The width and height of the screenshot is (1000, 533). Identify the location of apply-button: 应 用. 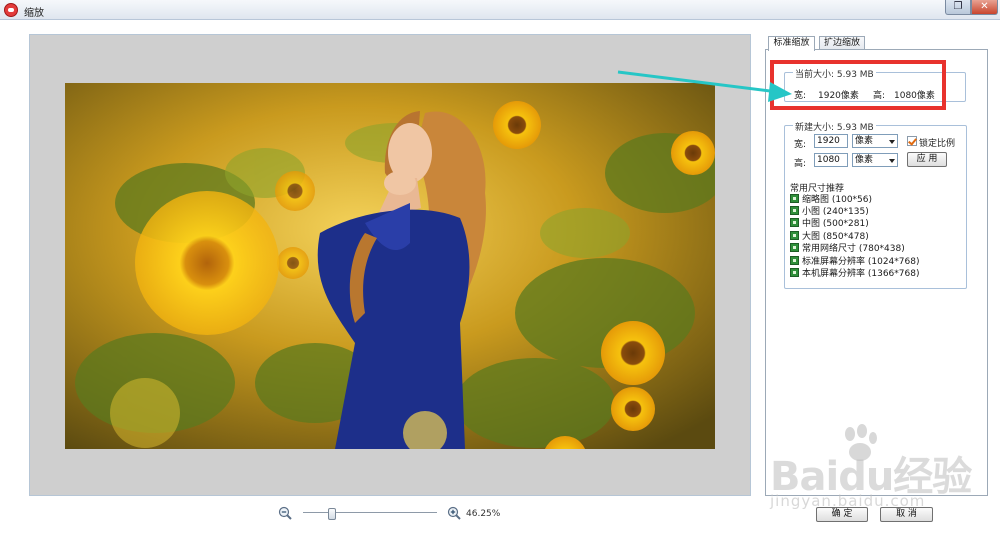
(927, 159).